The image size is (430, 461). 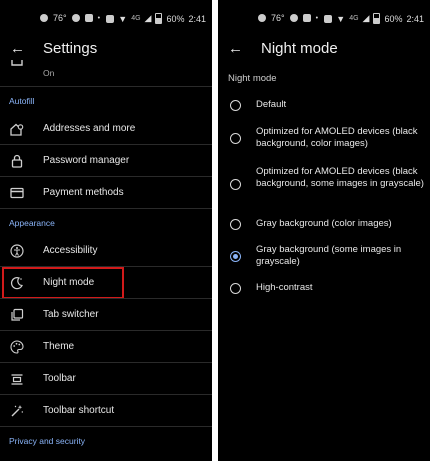 I want to click on addresses-item: Addresses and more, so click(x=106, y=128).